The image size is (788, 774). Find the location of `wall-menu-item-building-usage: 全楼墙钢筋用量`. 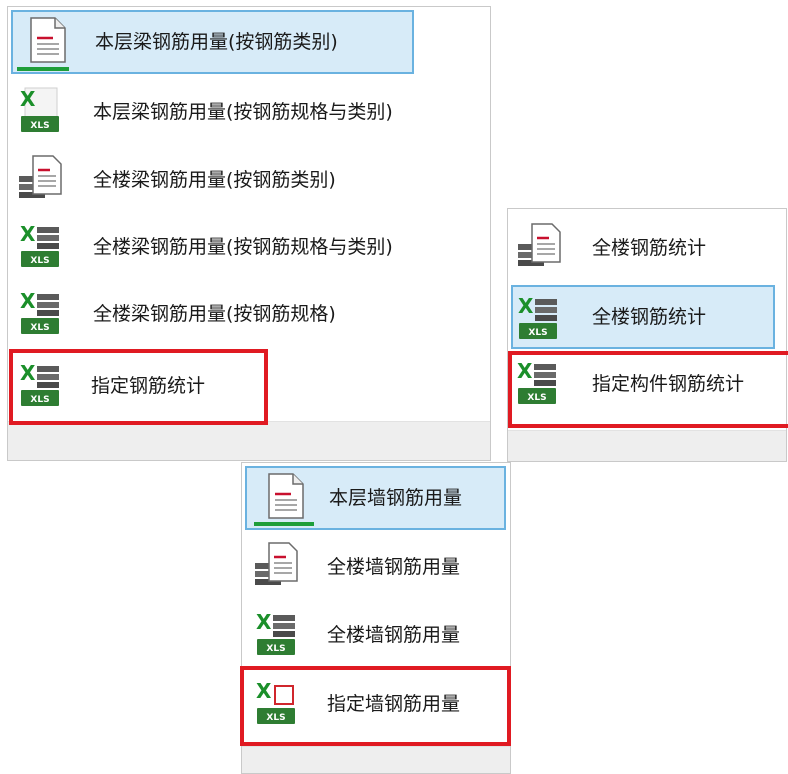

wall-menu-item-building-usage: 全楼墙钢筋用量 is located at coordinates (376, 567).